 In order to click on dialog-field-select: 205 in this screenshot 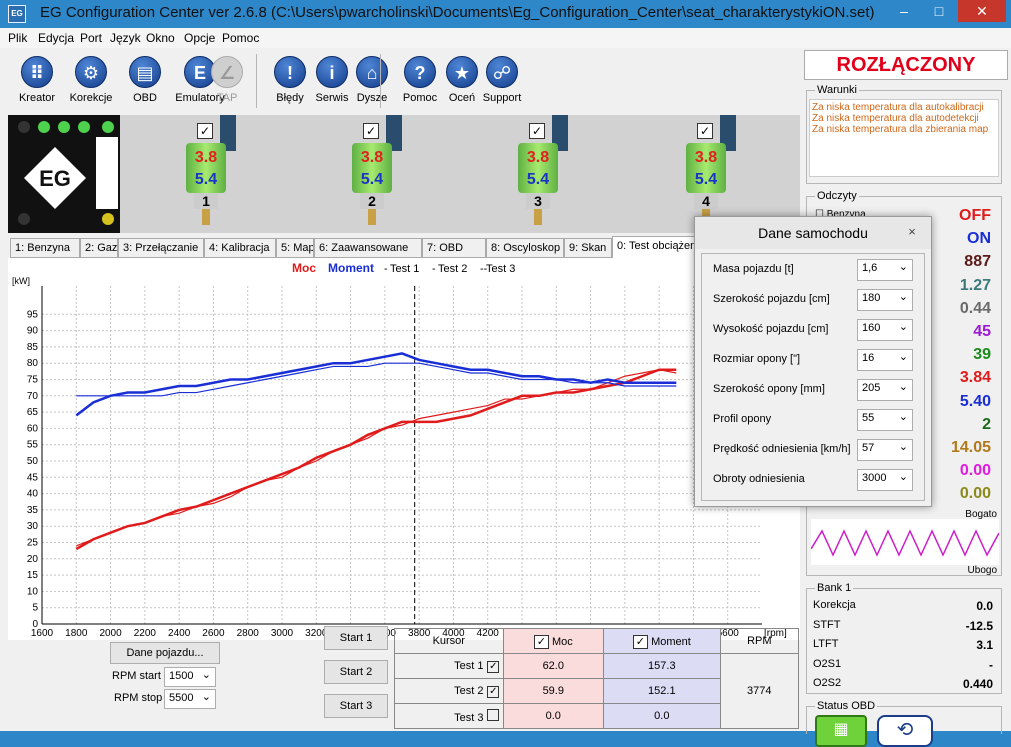, I will do `click(885, 390)`.